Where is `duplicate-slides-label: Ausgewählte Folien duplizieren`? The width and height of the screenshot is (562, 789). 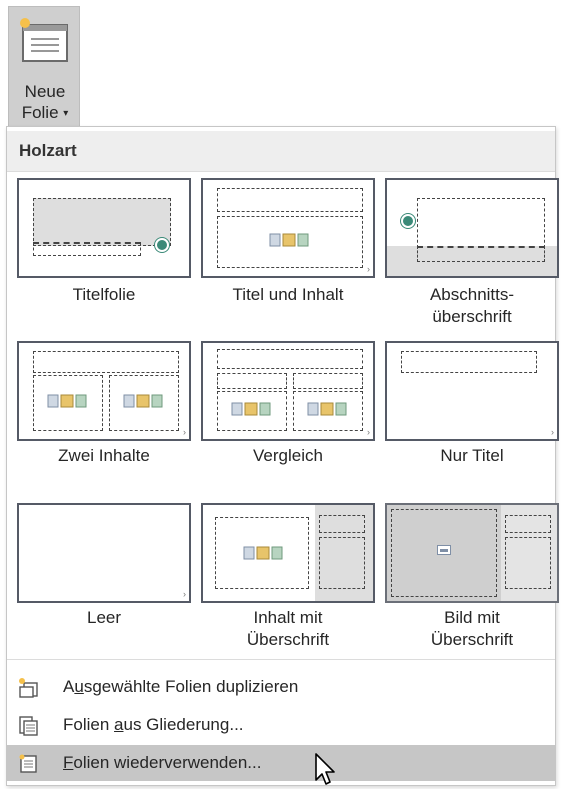 duplicate-slides-label: Ausgewählte Folien duplizieren is located at coordinates (181, 686).